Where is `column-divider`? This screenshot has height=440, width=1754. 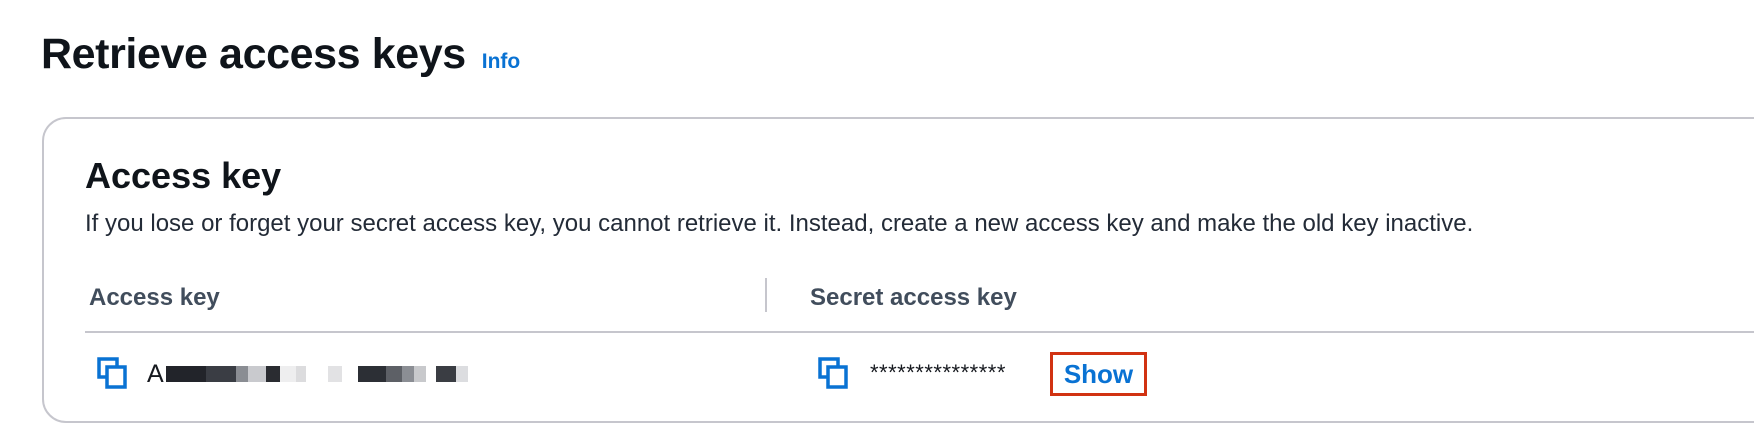
column-divider is located at coordinates (766, 295).